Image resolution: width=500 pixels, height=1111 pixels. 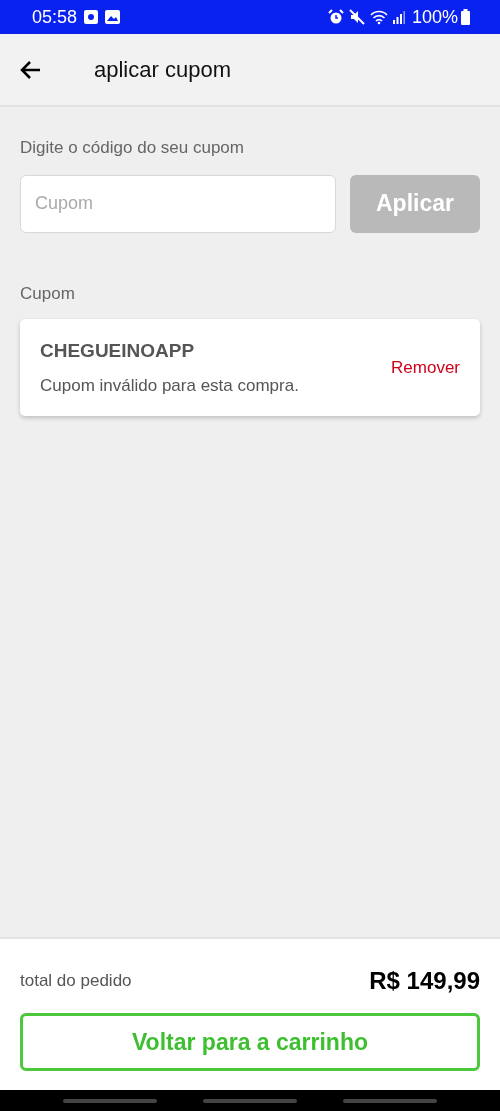 What do you see at coordinates (378, 17) in the screenshot?
I see `wifi-icon` at bounding box center [378, 17].